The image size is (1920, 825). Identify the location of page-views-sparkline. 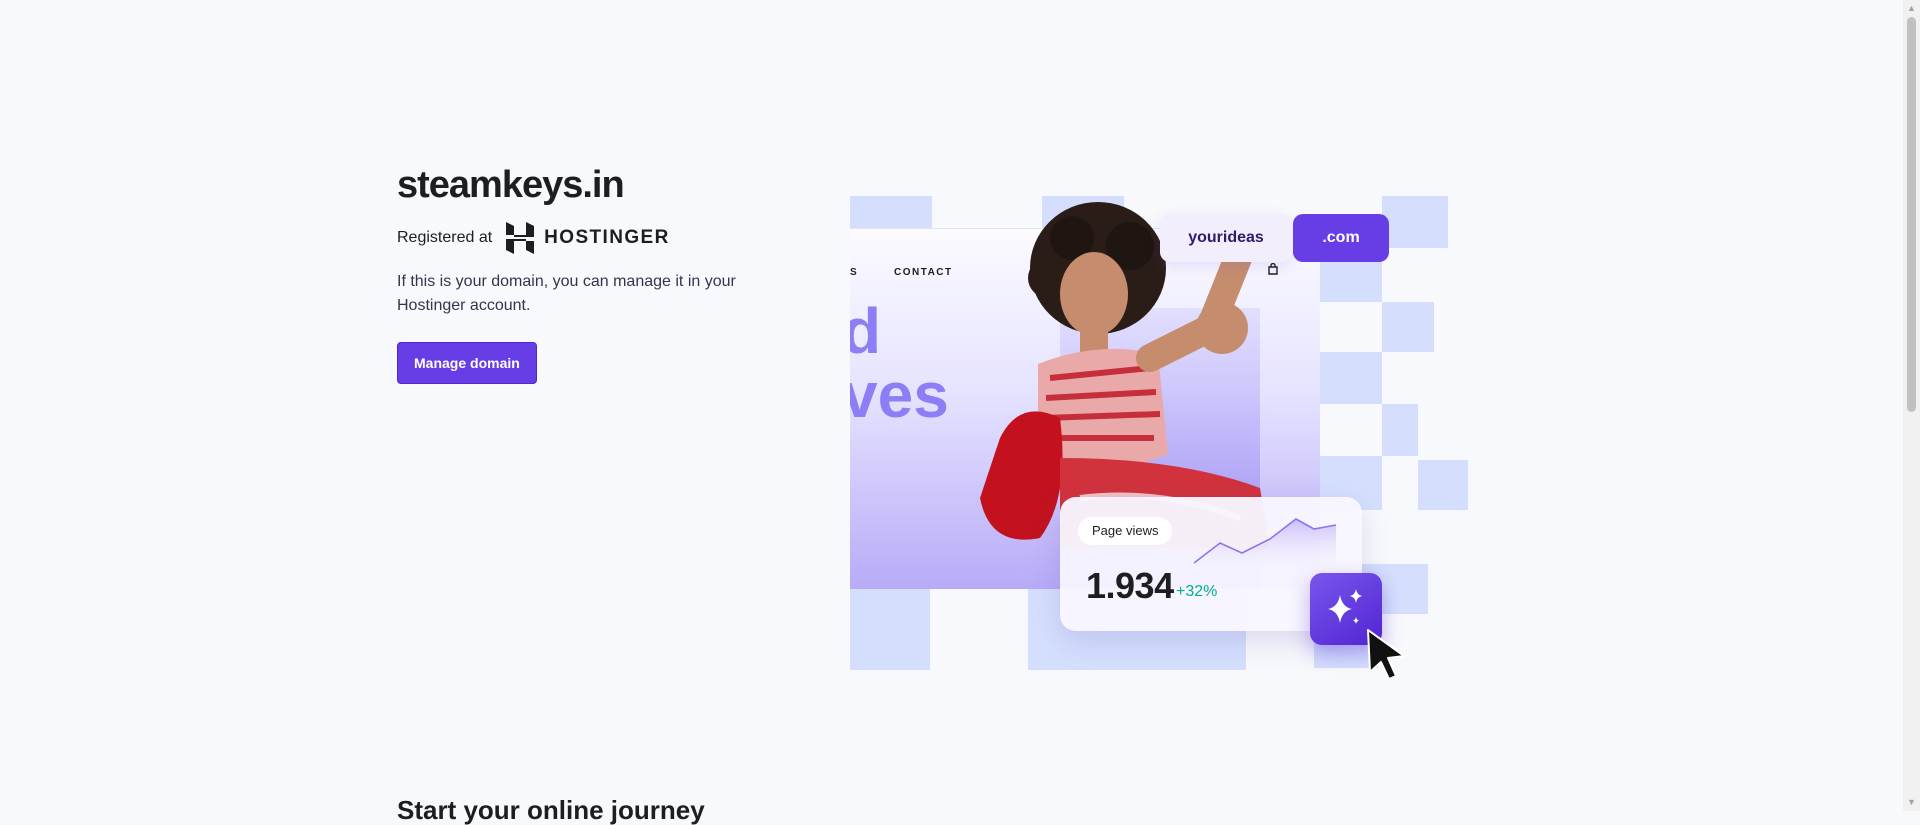
(1265, 544).